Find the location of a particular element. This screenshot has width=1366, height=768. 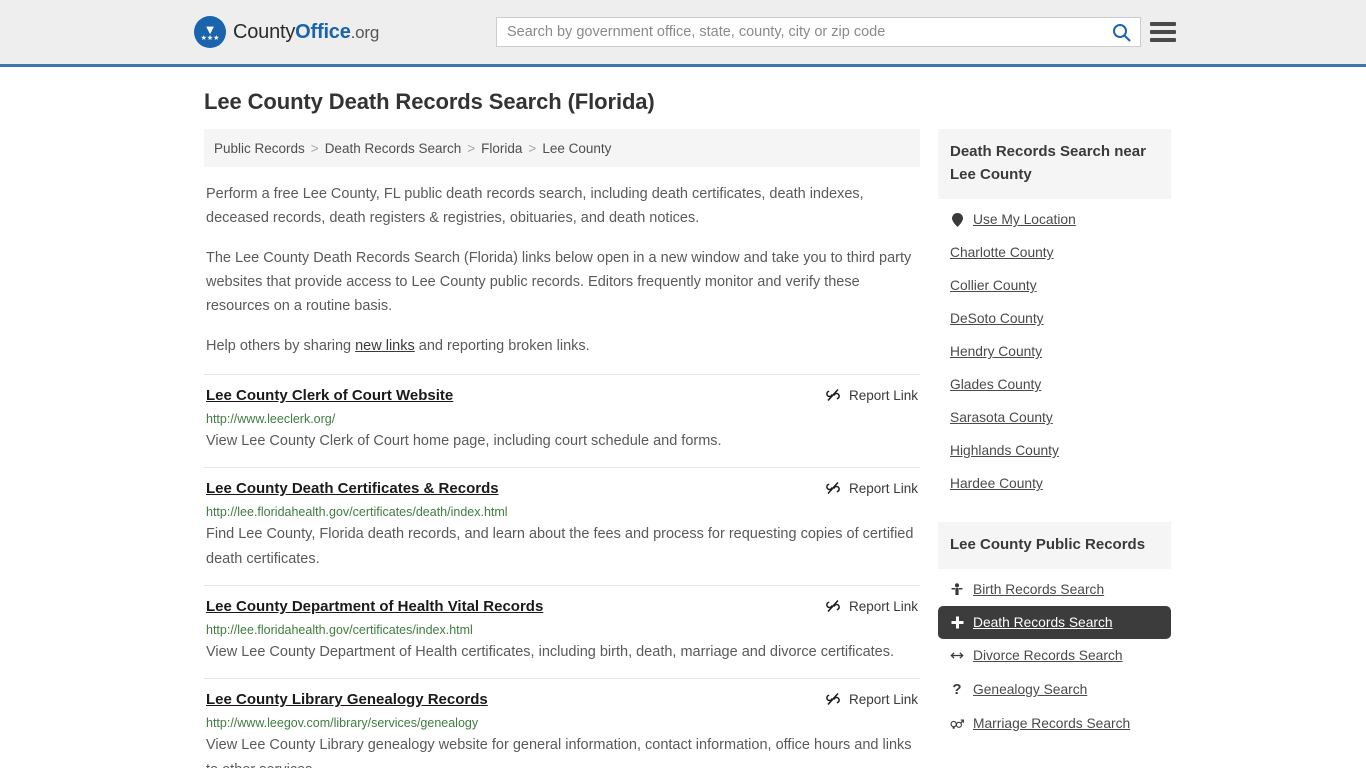

sidebar-item-highlands-county: Highlands County is located at coordinates (1054, 450).